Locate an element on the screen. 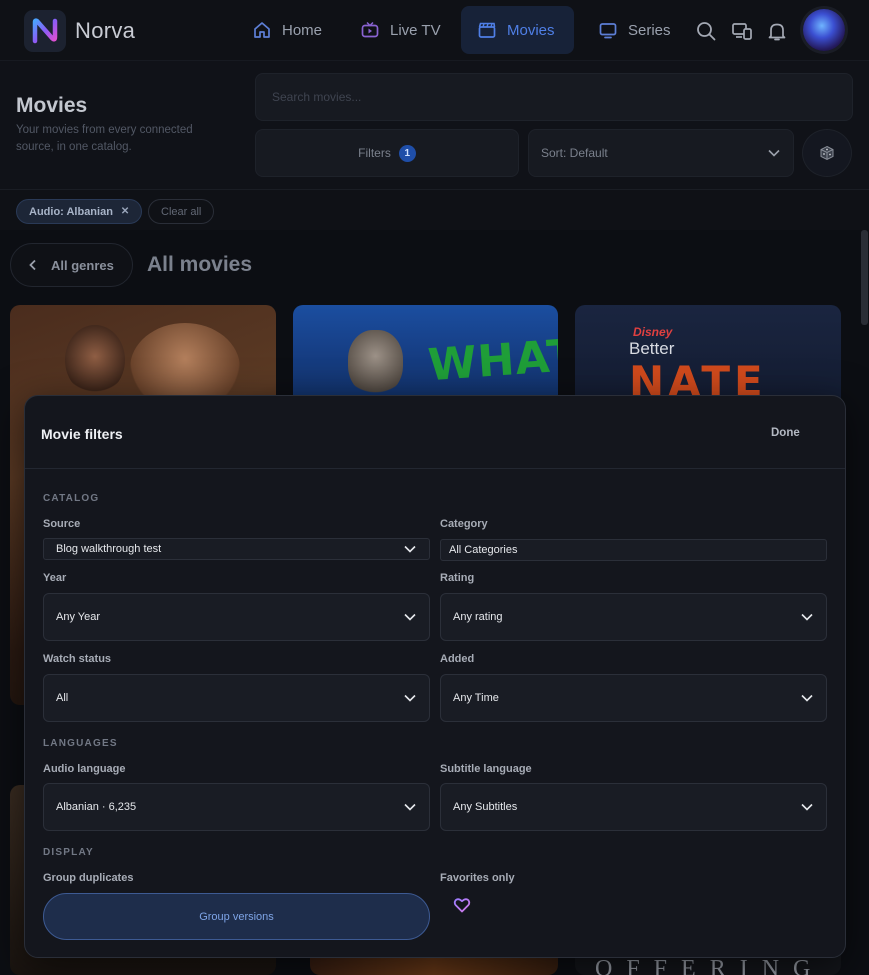  poster-title-art: WHAT is located at coordinates (492, 360).